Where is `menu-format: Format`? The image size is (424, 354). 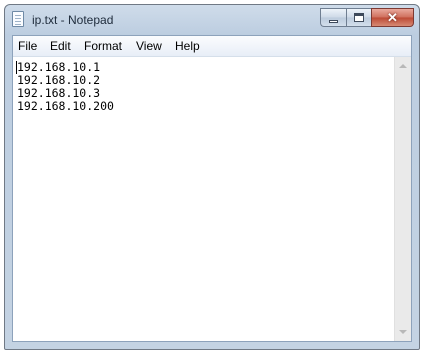 menu-format: Format is located at coordinates (103, 46).